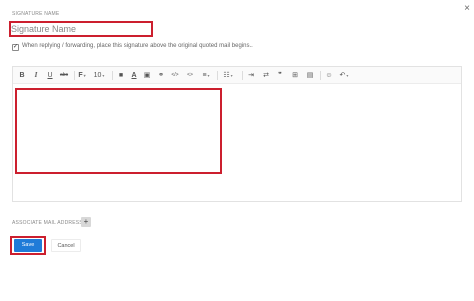 This screenshot has width=474, height=301. I want to click on strikethrough-button: abc, so click(64, 75).